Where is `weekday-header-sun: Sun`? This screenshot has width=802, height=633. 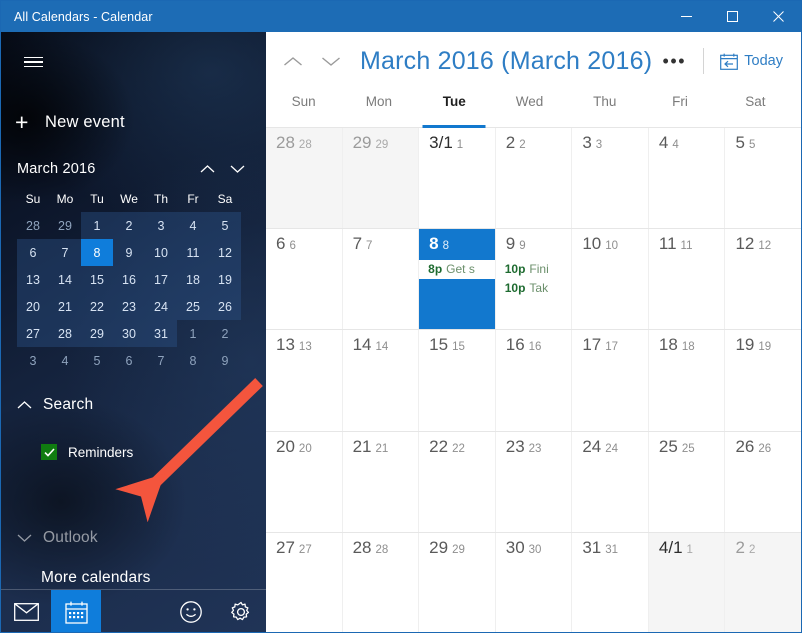 weekday-header-sun: Sun is located at coordinates (303, 108).